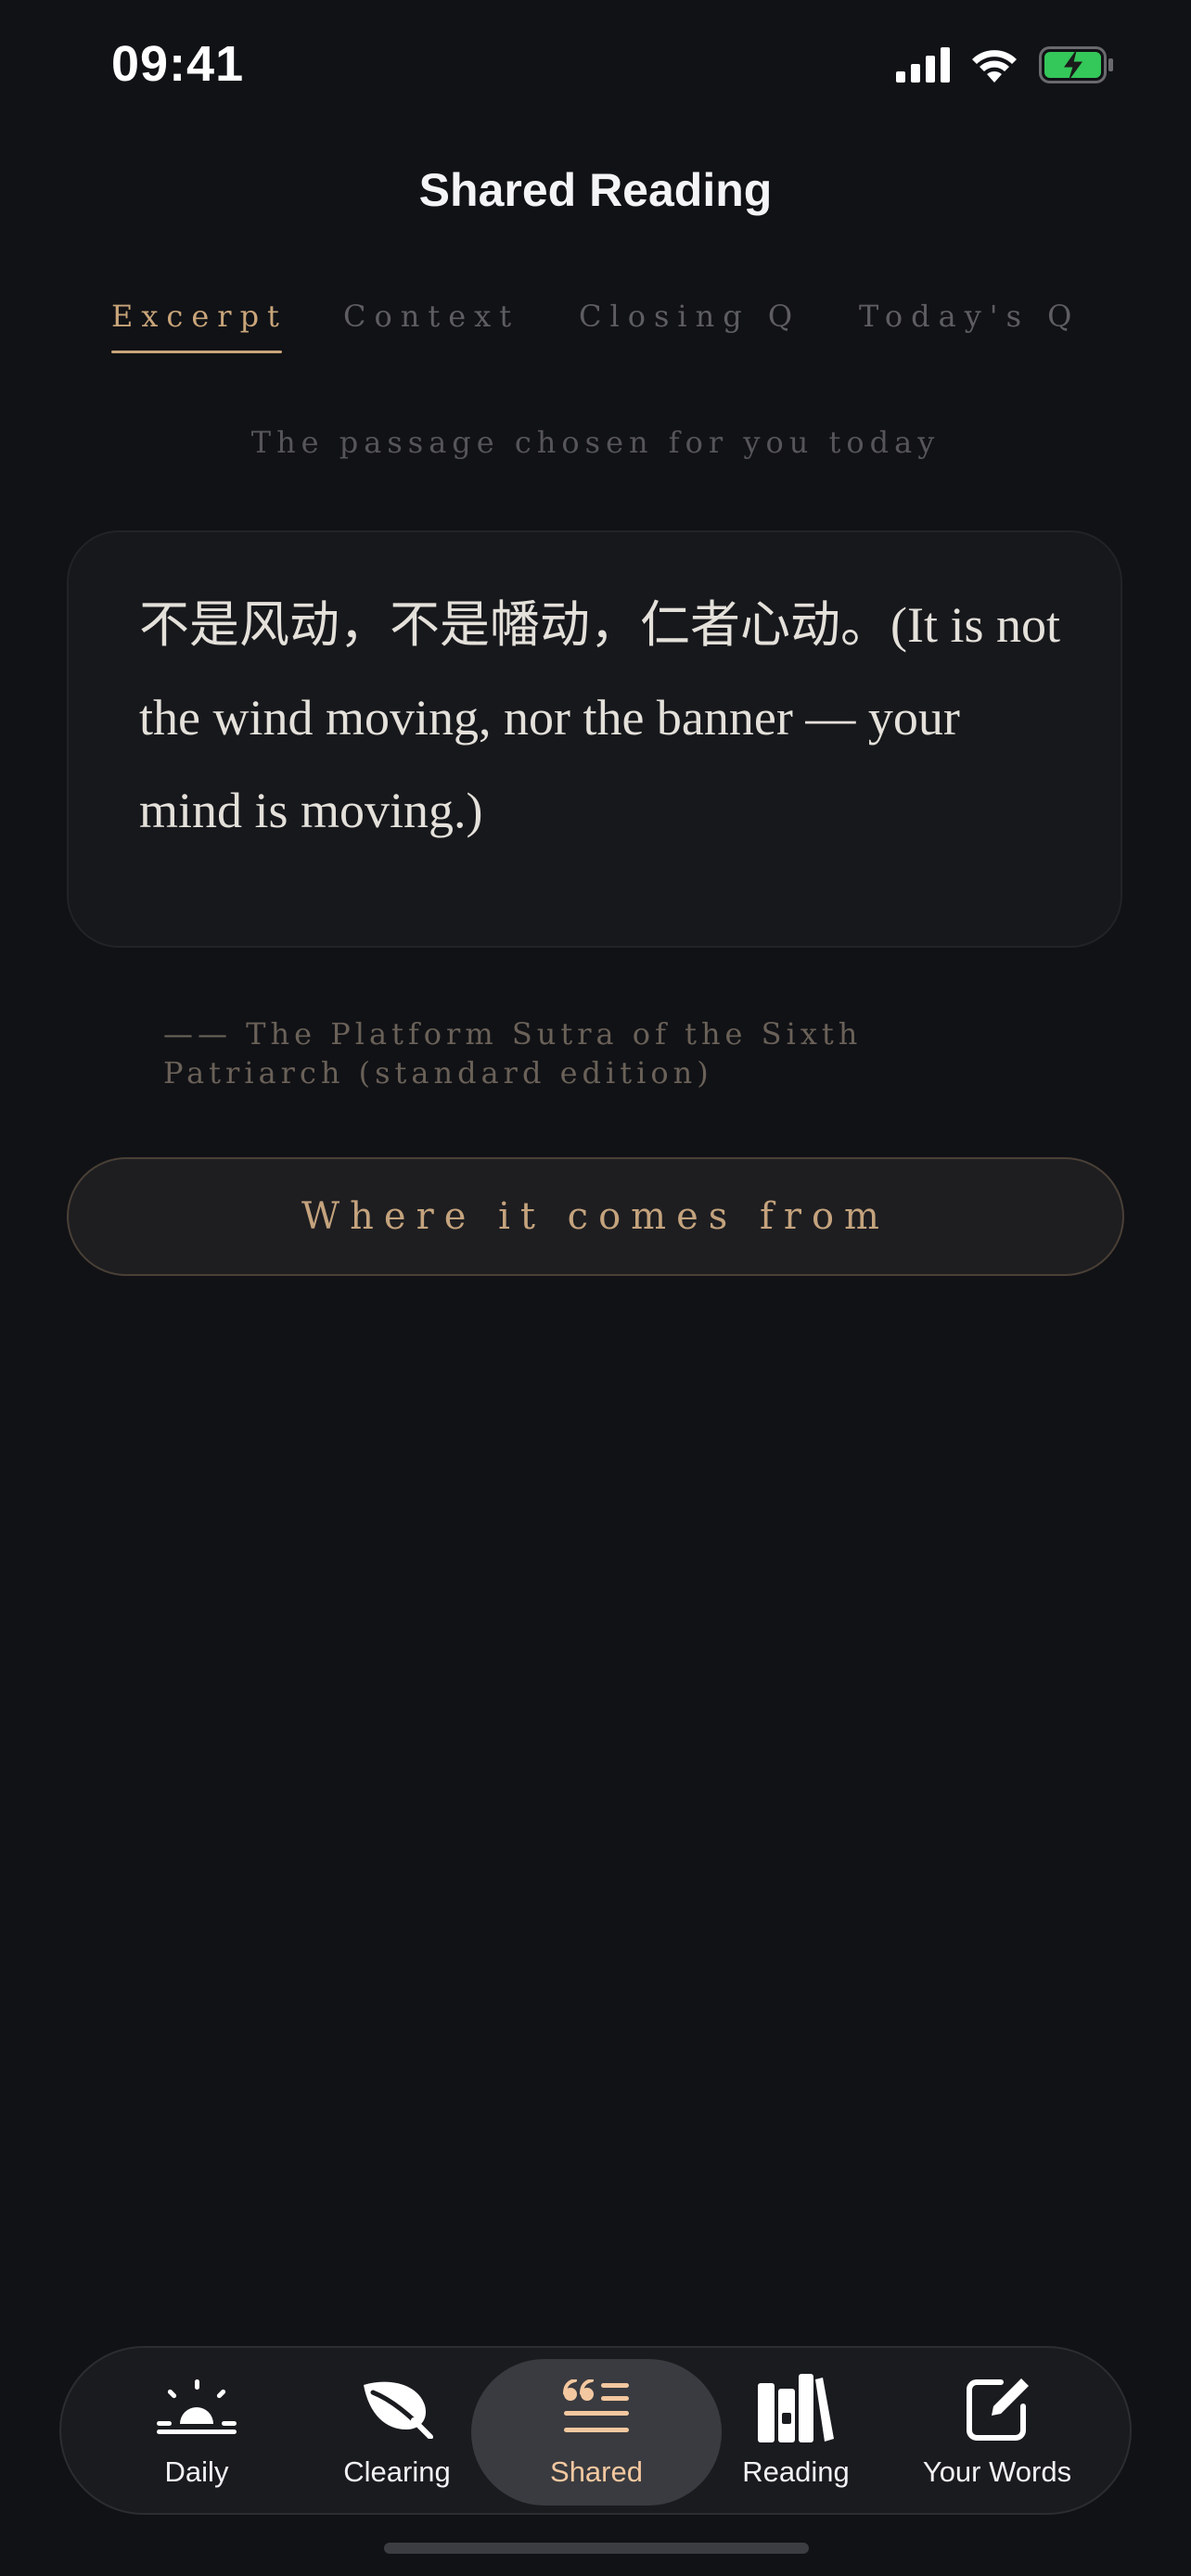 The image size is (1191, 2576). I want to click on tabbar-item-shared: Shared, so click(597, 2431).